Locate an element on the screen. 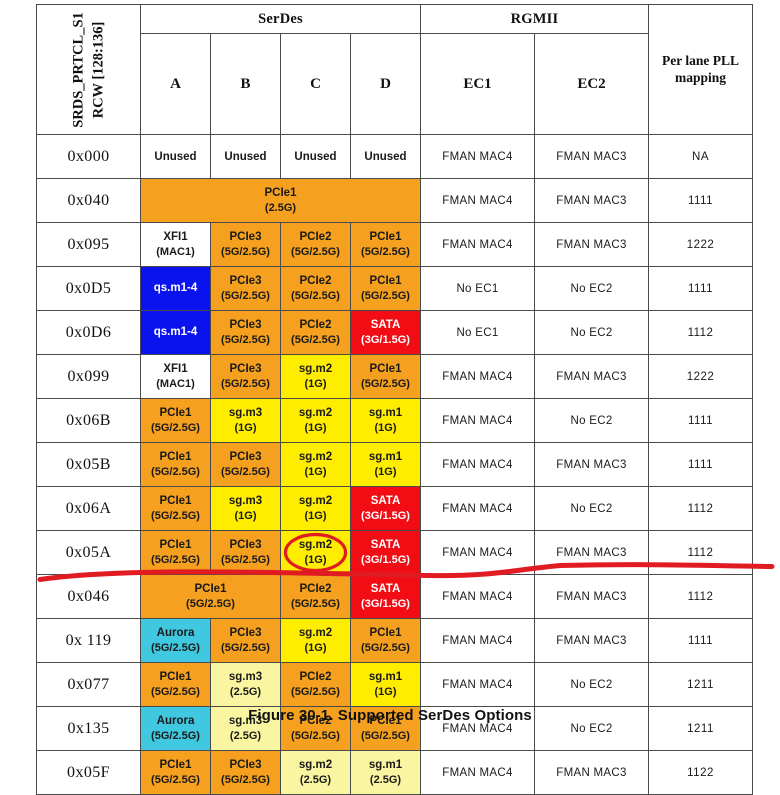  pll-mapping-value: 1222 is located at coordinates (701, 376).